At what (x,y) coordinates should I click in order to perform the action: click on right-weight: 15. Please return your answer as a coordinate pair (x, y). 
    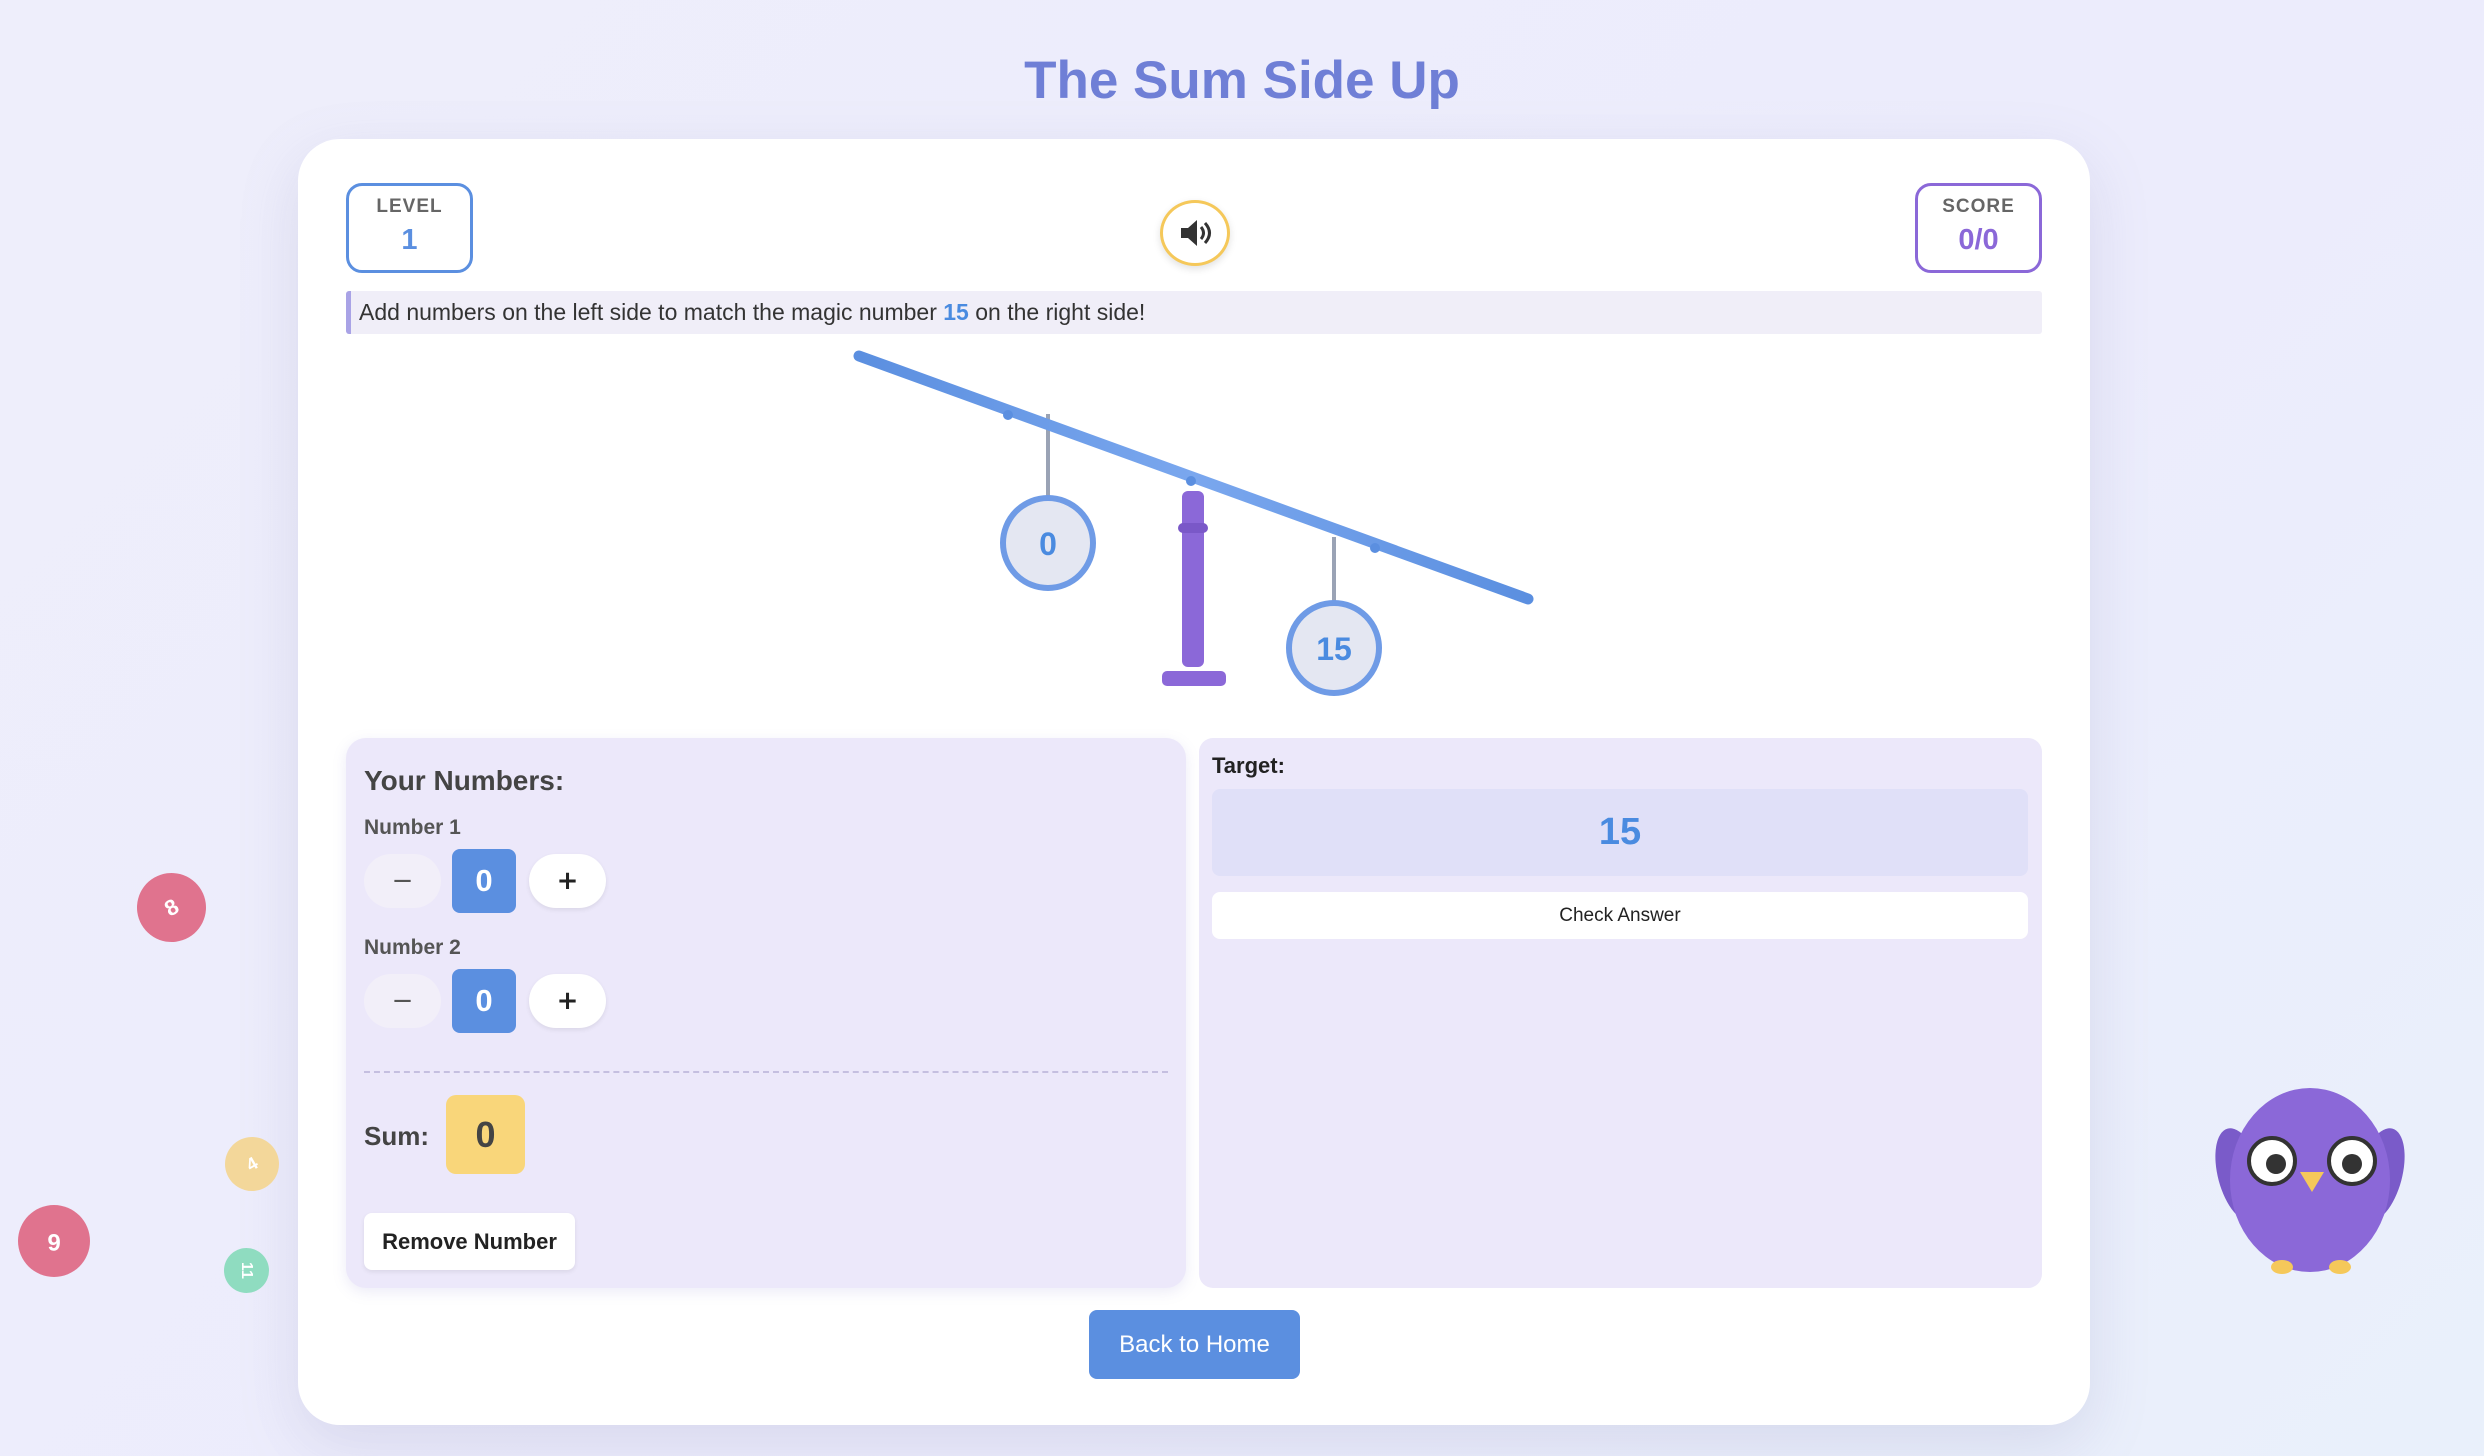
    Looking at the image, I should click on (1334, 648).